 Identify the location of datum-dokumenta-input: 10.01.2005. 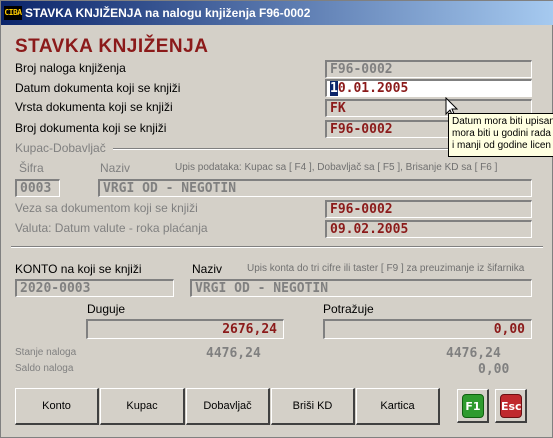
(428, 88).